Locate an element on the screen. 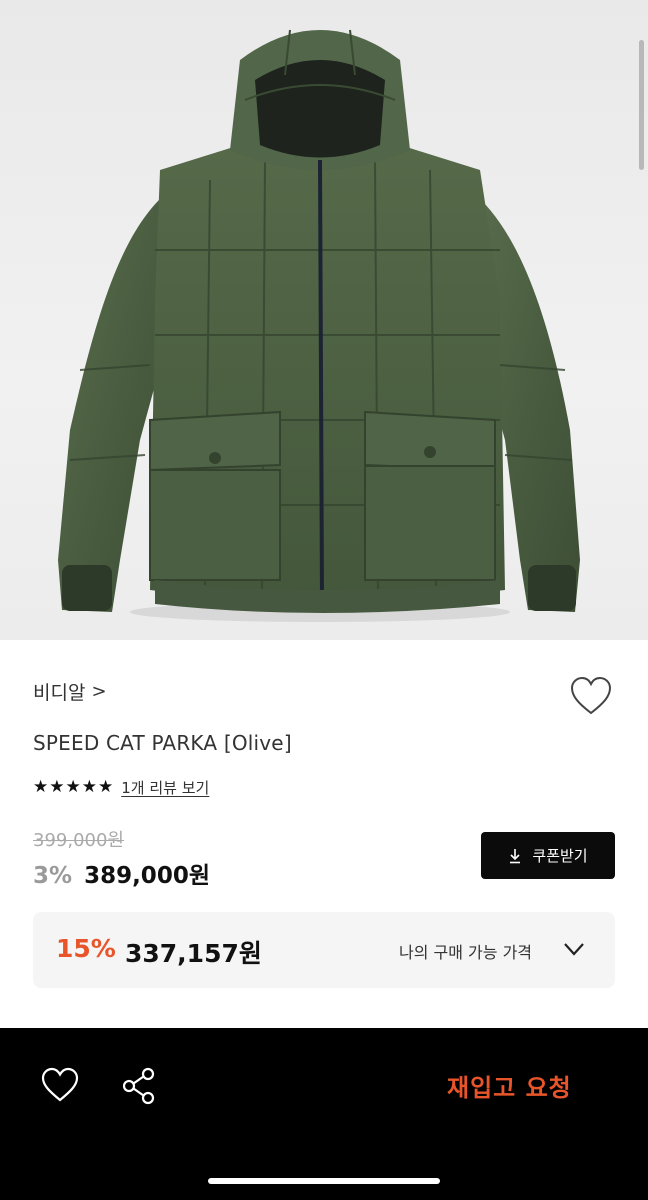  brand-link: 비디알 > is located at coordinates (70, 691).